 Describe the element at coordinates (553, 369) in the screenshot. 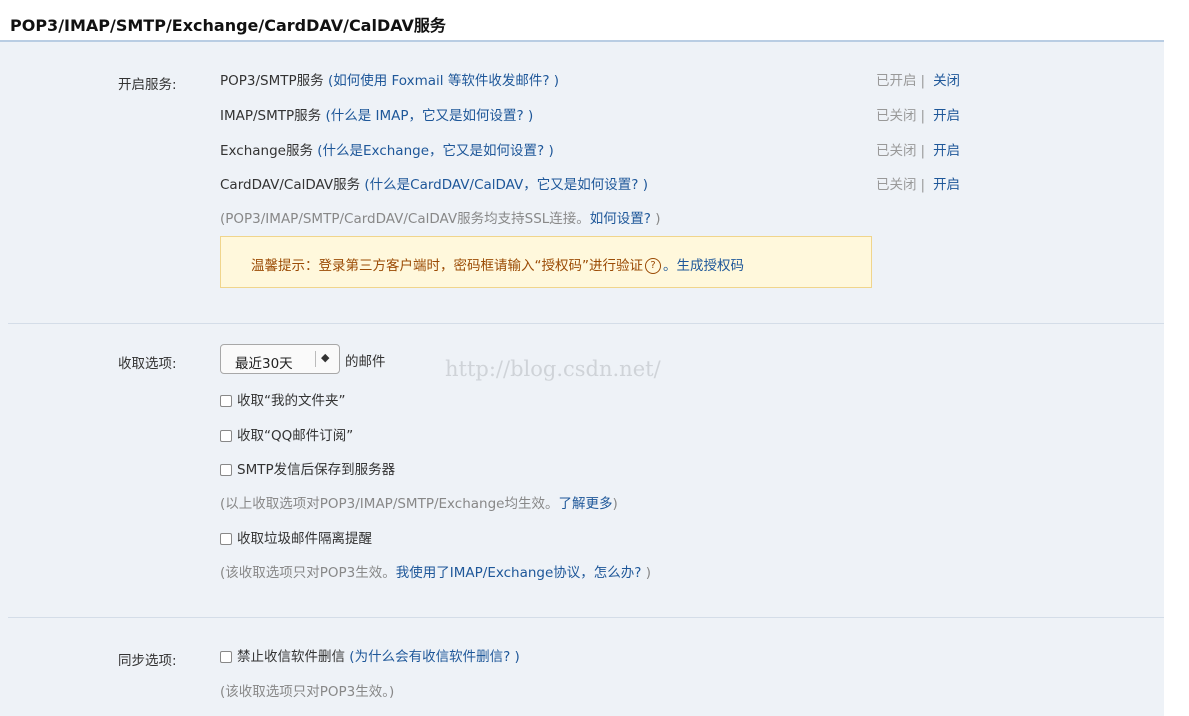

I see `watermark: http://blog.csdn.net/` at that location.